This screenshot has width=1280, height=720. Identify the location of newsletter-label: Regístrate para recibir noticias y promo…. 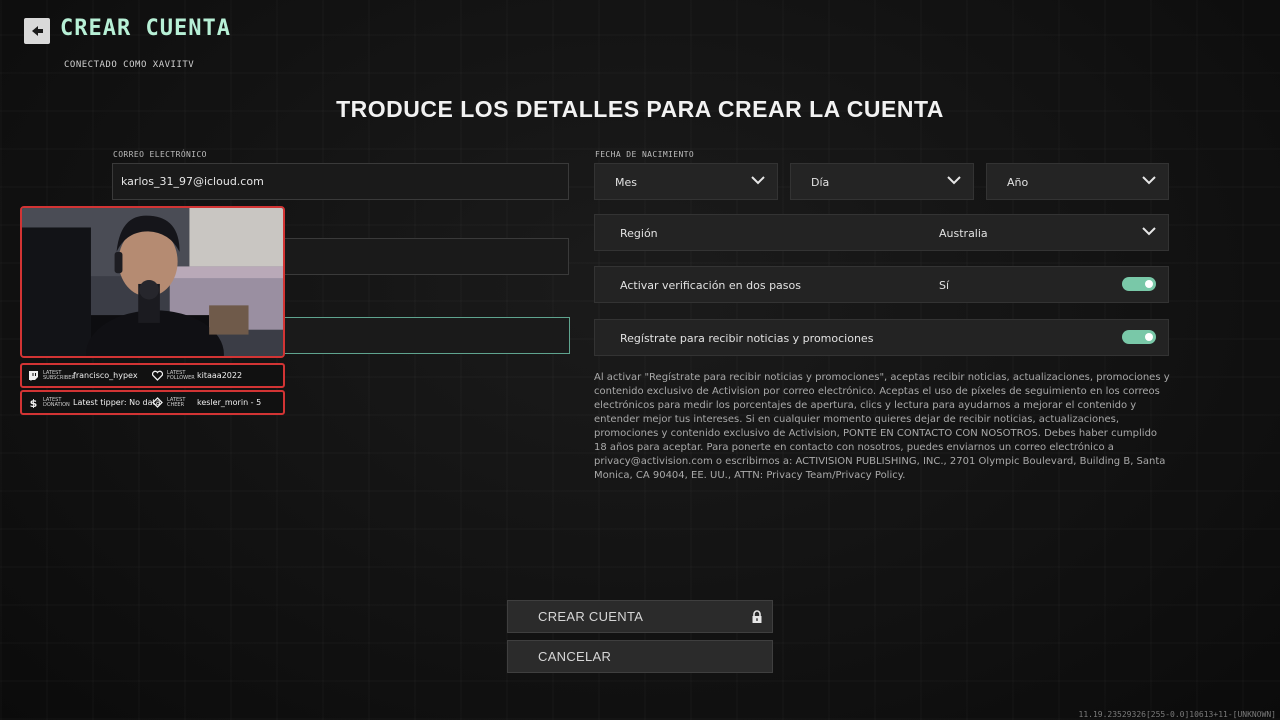
(747, 338).